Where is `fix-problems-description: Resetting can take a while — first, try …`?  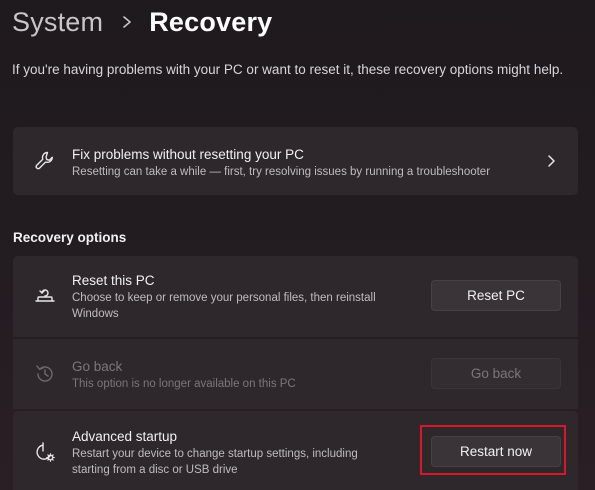
fix-problems-description: Resetting can take a while — first, try … is located at coordinates (281, 172).